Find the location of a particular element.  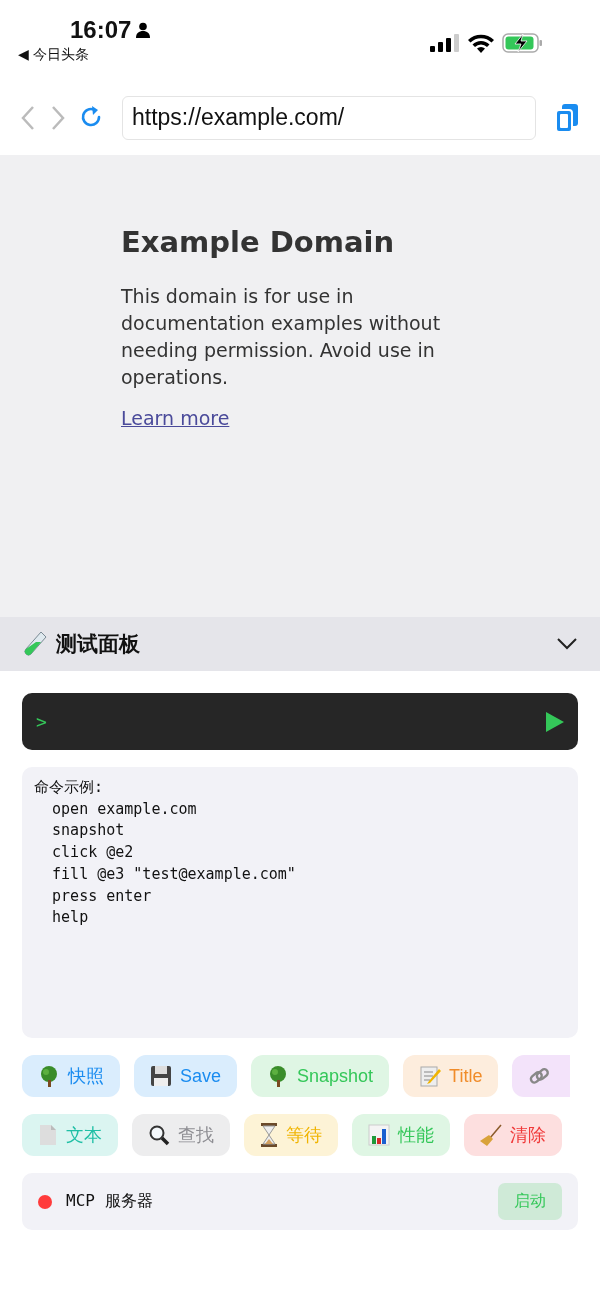

quick-action-button: 快照 is located at coordinates (71, 1076).